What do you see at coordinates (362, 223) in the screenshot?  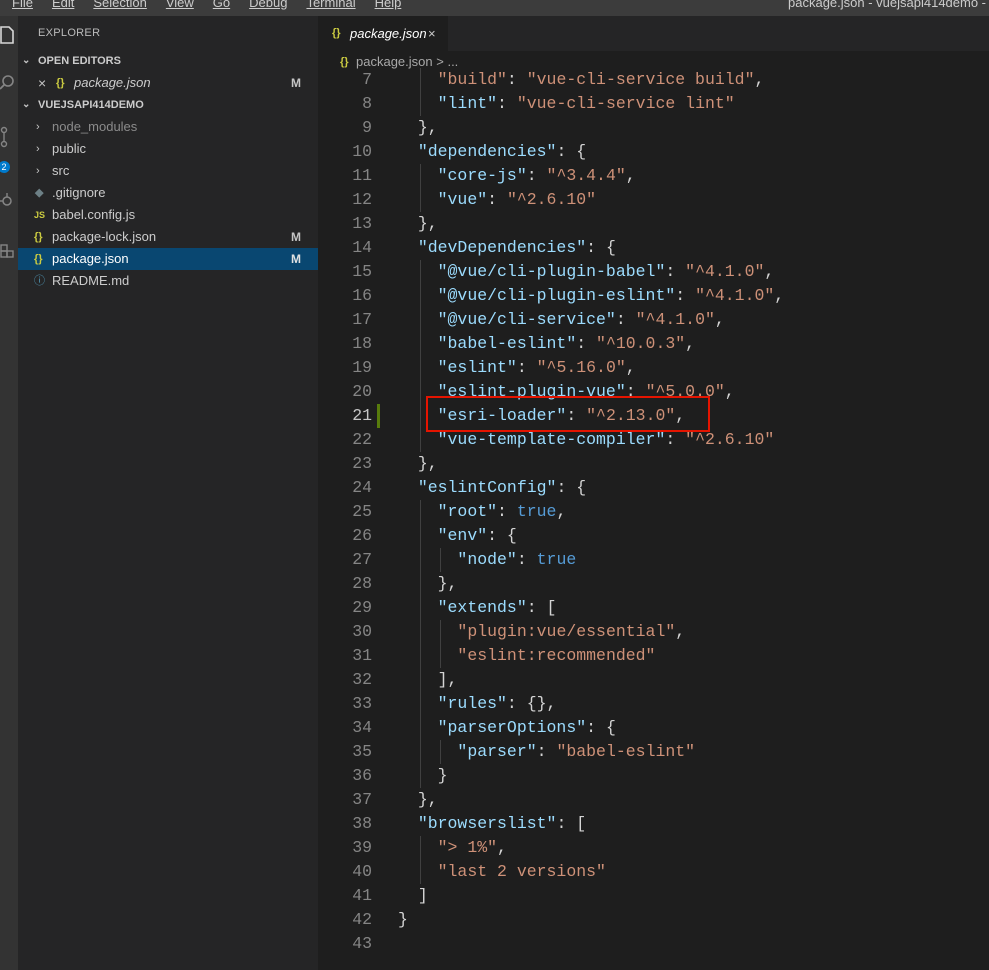 I see `line-number: 13` at bounding box center [362, 223].